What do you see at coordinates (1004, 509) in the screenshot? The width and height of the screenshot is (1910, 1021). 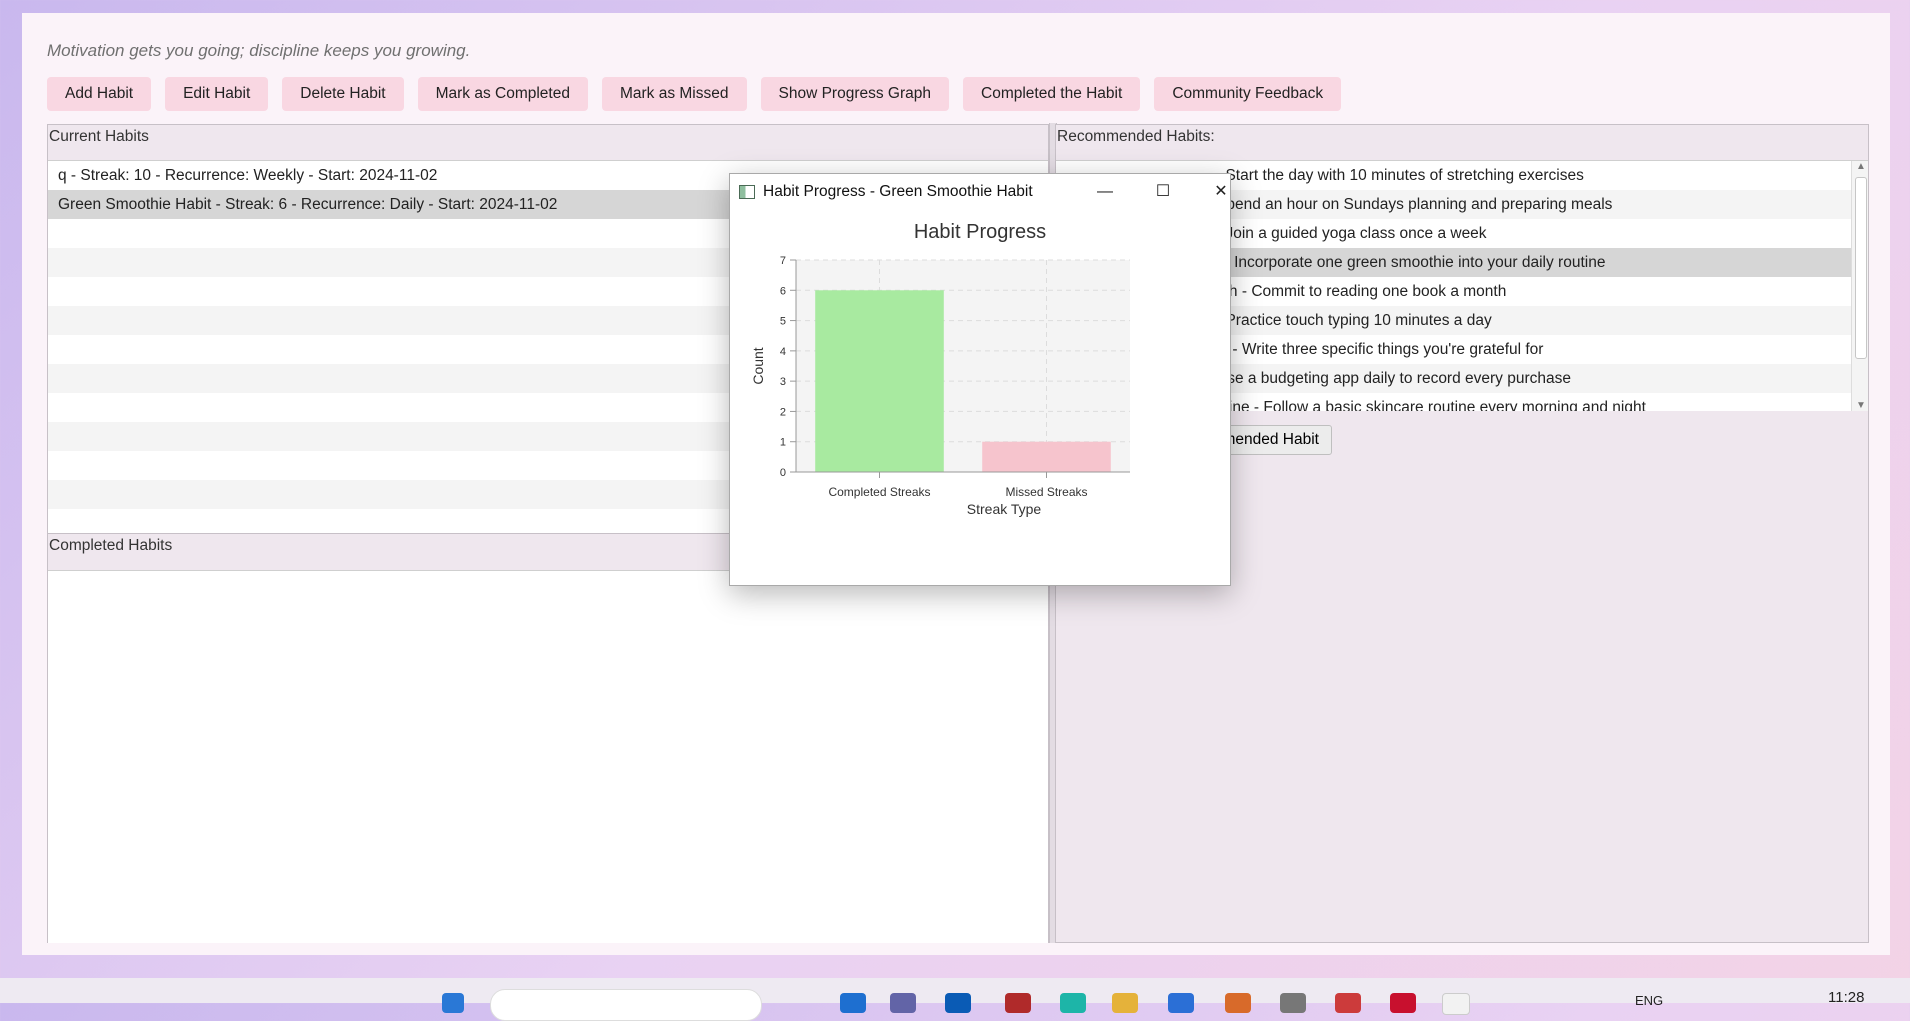 I see `x-axis-label: Streak Type` at bounding box center [1004, 509].